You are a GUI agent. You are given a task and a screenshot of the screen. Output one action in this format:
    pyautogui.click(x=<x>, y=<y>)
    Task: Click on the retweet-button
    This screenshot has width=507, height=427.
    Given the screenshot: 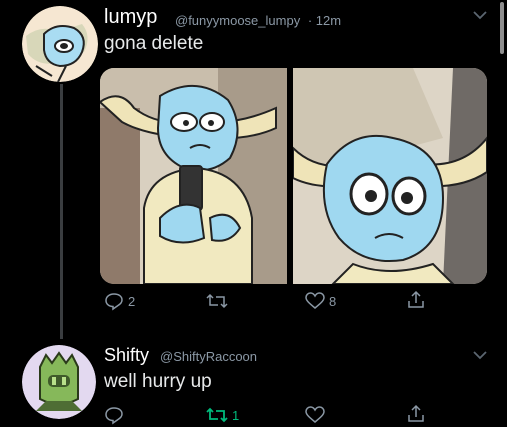 What is the action you would take?
    pyautogui.click(x=219, y=301)
    